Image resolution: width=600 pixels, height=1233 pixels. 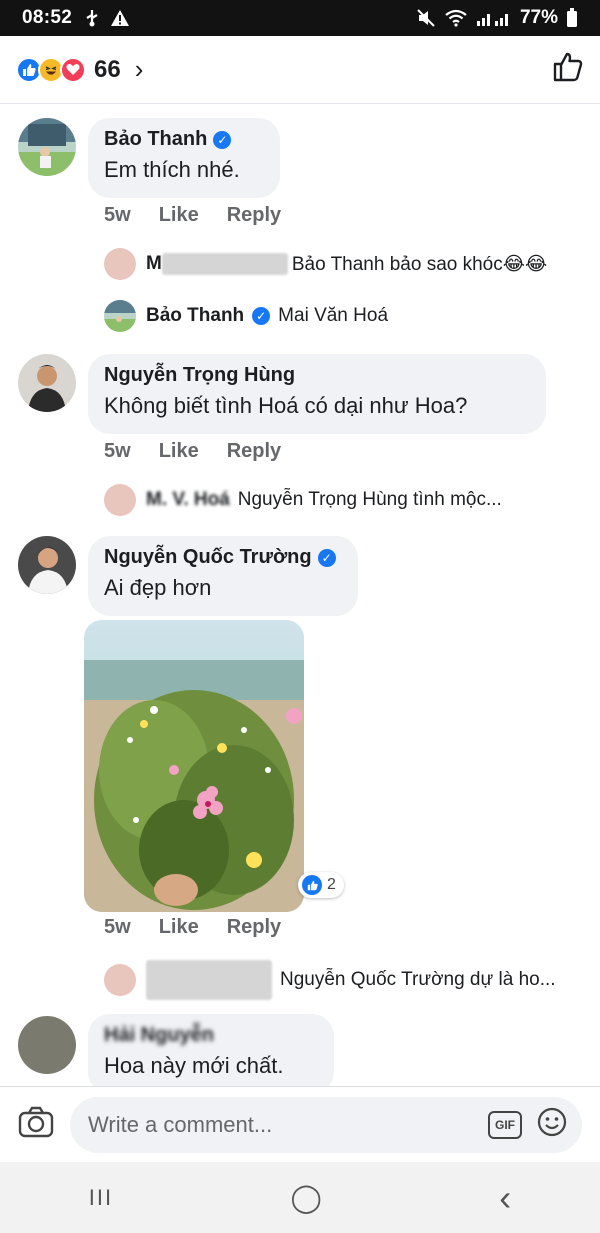 What do you see at coordinates (188, 500) in the screenshot?
I see `reply-author: M. V. Hoá` at bounding box center [188, 500].